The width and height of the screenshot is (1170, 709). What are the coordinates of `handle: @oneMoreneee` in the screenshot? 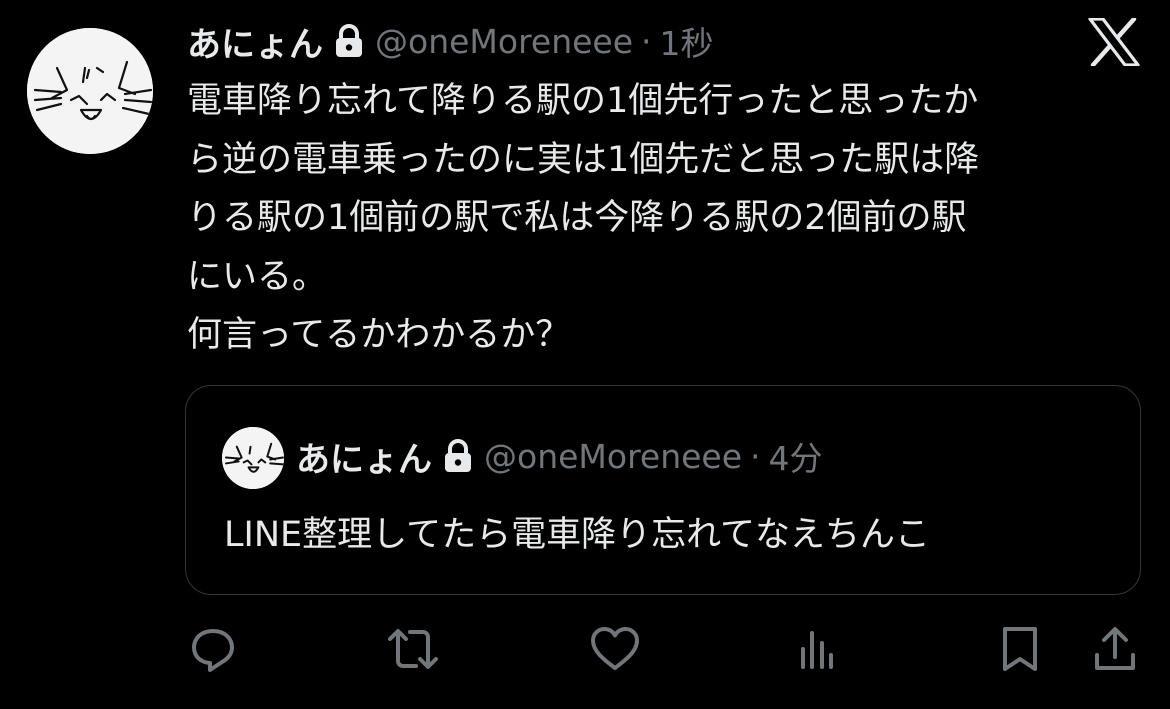 It's located at (504, 41).